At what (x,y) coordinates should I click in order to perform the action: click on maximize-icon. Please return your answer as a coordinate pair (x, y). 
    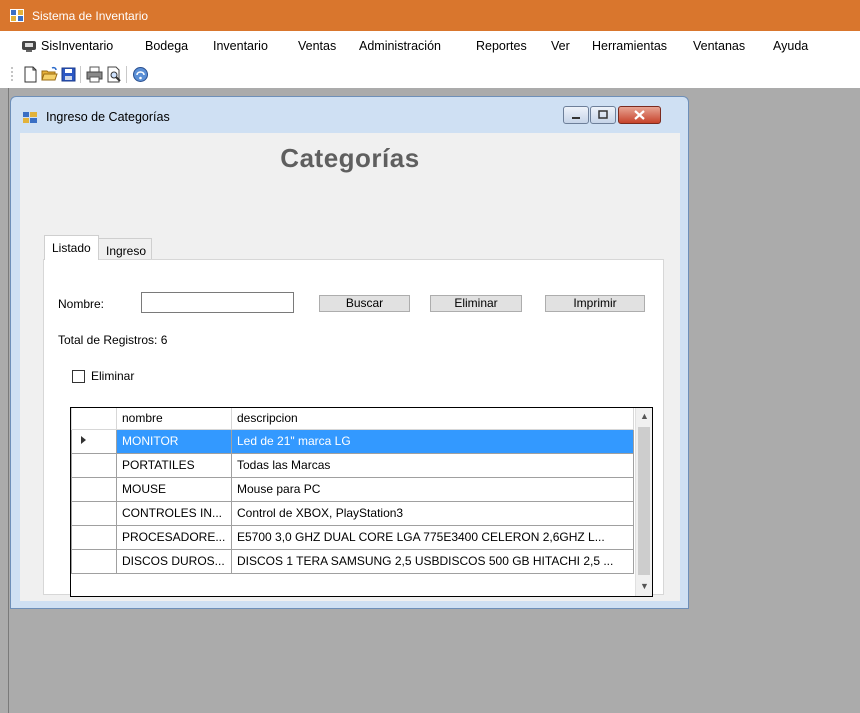
    Looking at the image, I should click on (603, 114).